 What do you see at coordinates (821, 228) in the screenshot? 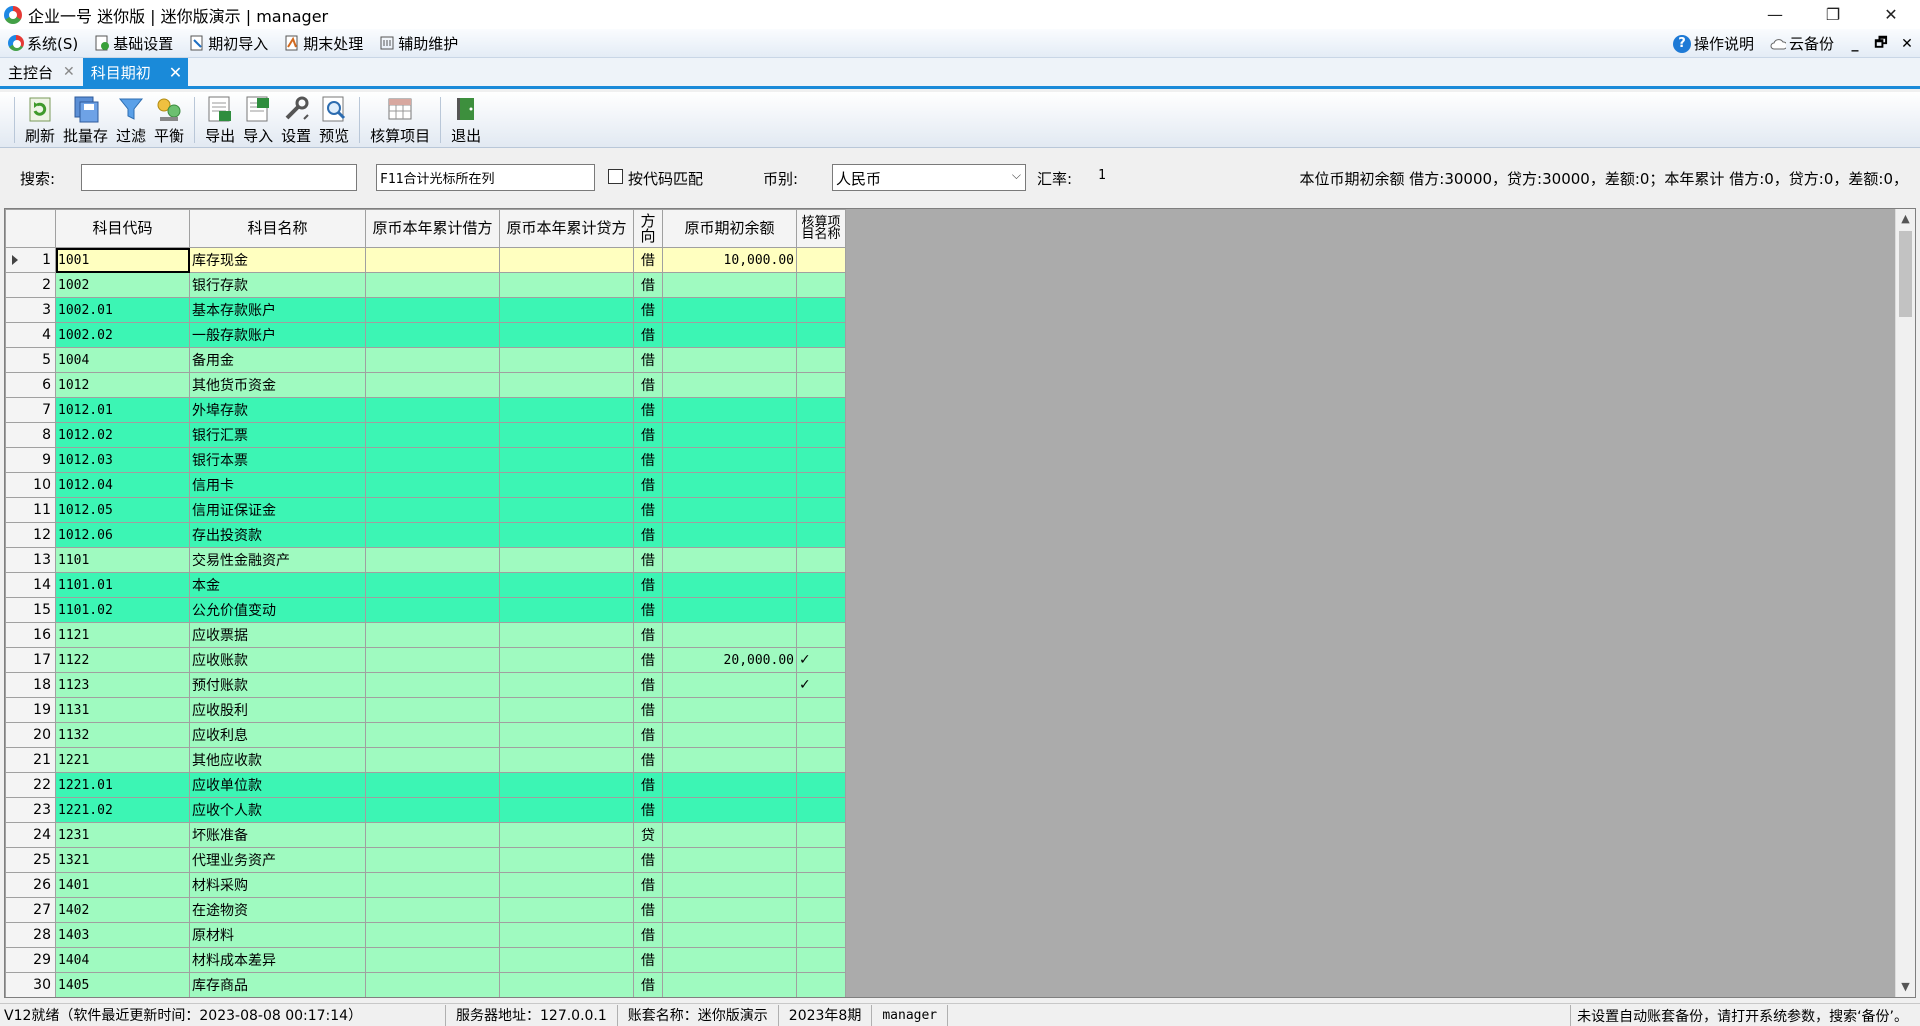
I see `header-audit: 核算项目名称` at bounding box center [821, 228].